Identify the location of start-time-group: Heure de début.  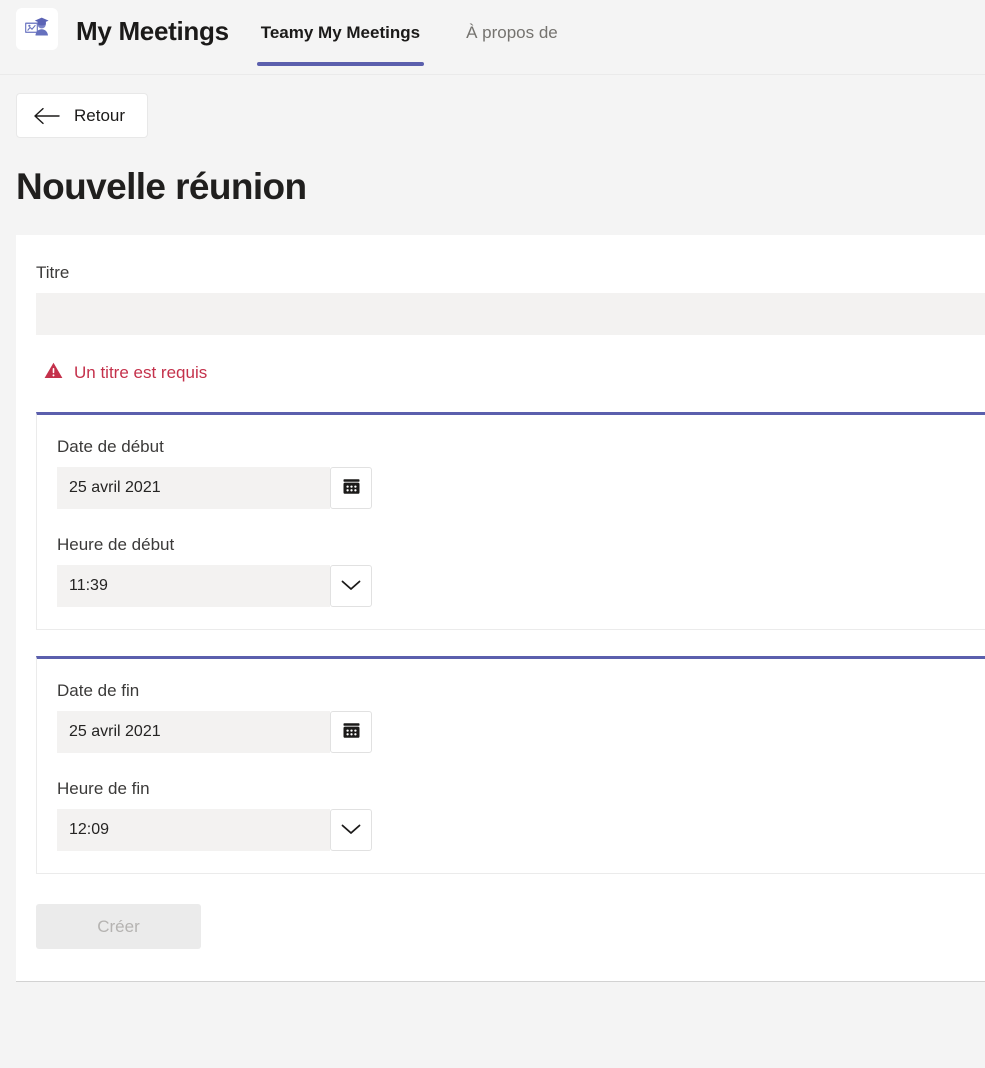
(521, 571).